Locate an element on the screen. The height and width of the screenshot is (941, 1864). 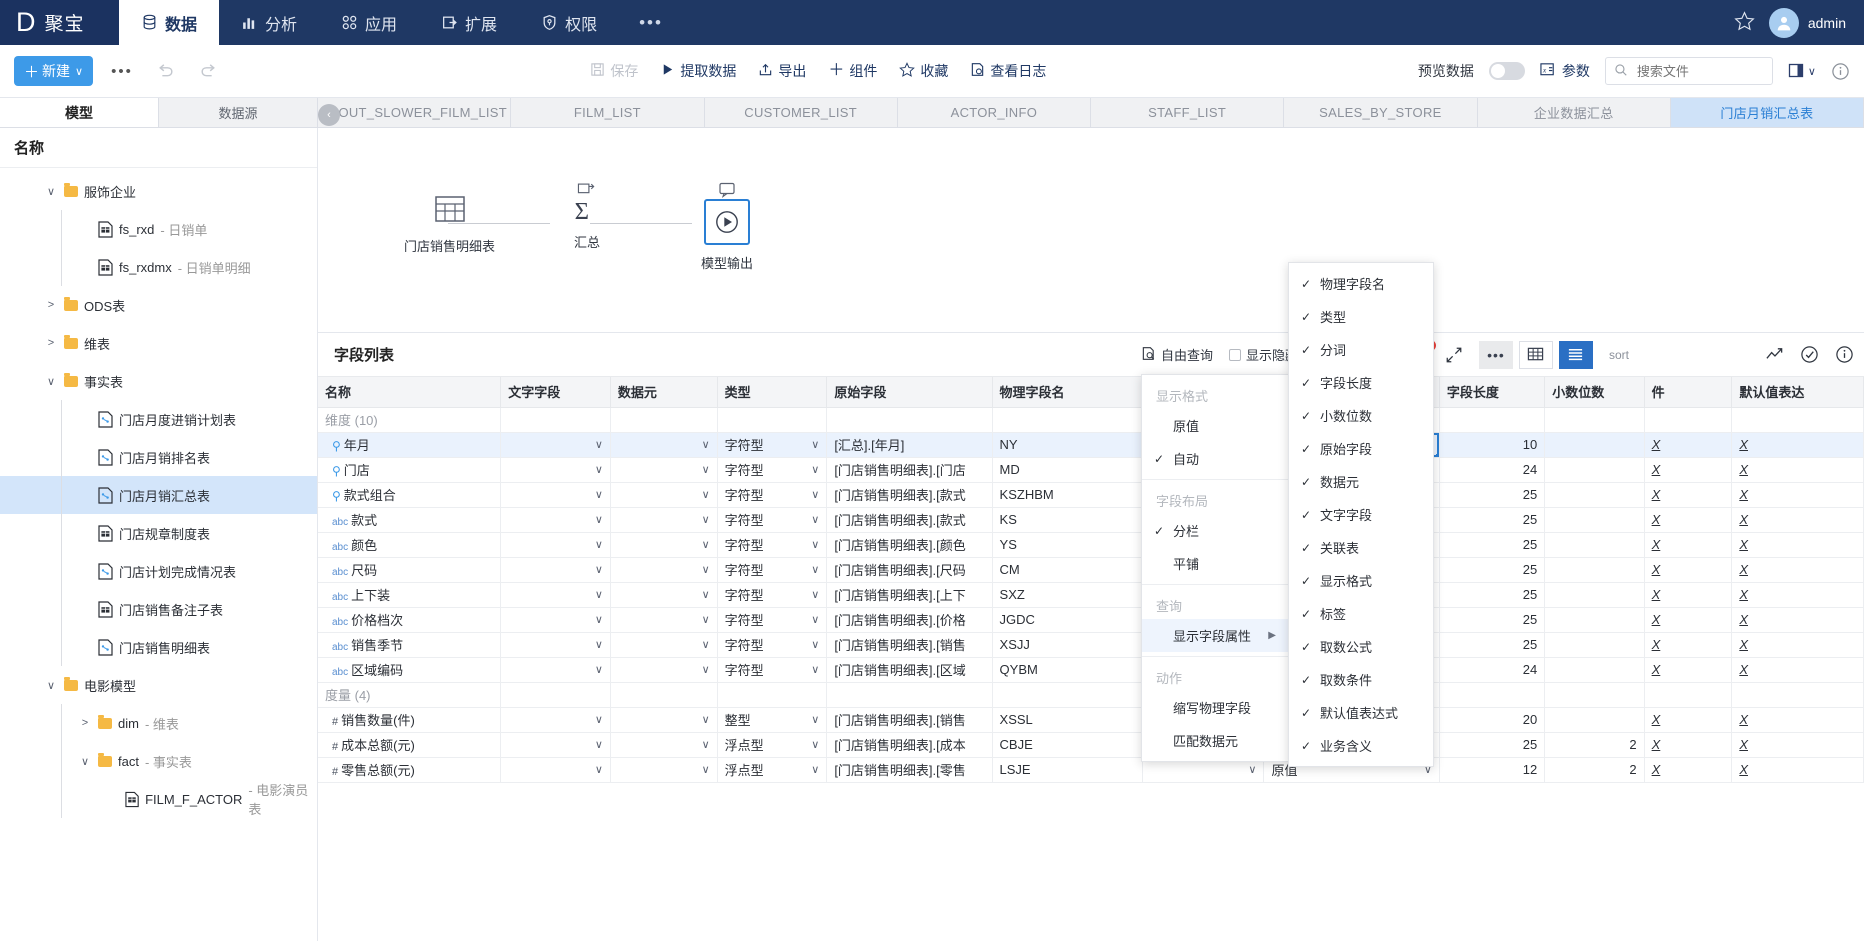
view-log-button: 查看日志 is located at coordinates (1008, 71).